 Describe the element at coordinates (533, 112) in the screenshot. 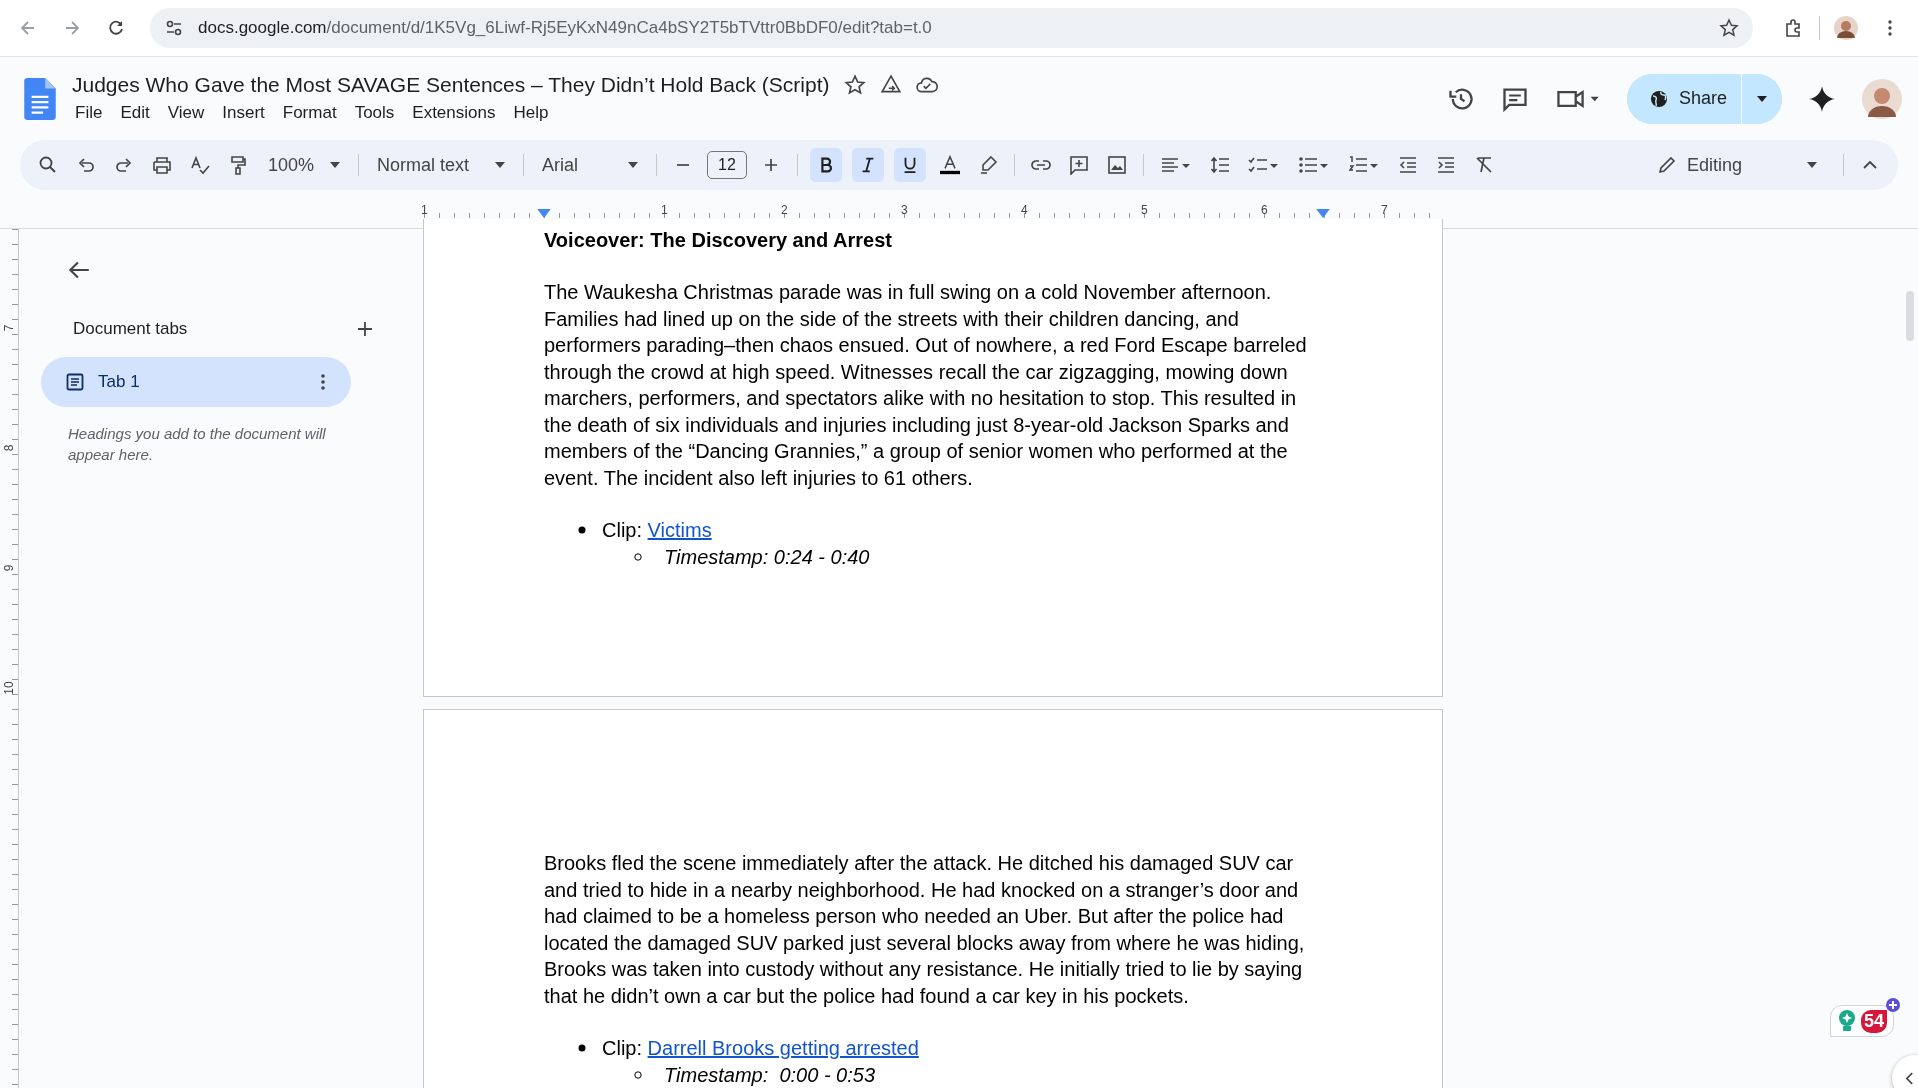

I see `menu-item: Help` at that location.